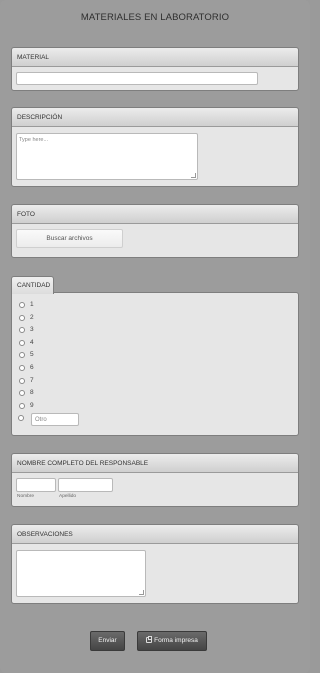  I want to click on print-form-label: Forma impresa, so click(176, 640).